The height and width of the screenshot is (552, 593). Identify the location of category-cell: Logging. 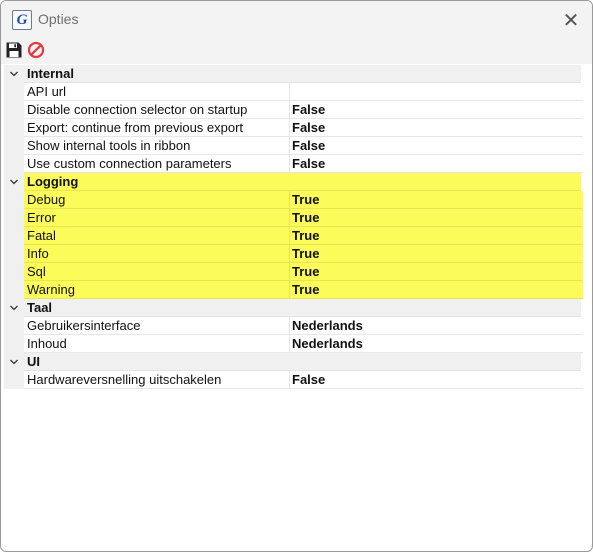
(302, 182).